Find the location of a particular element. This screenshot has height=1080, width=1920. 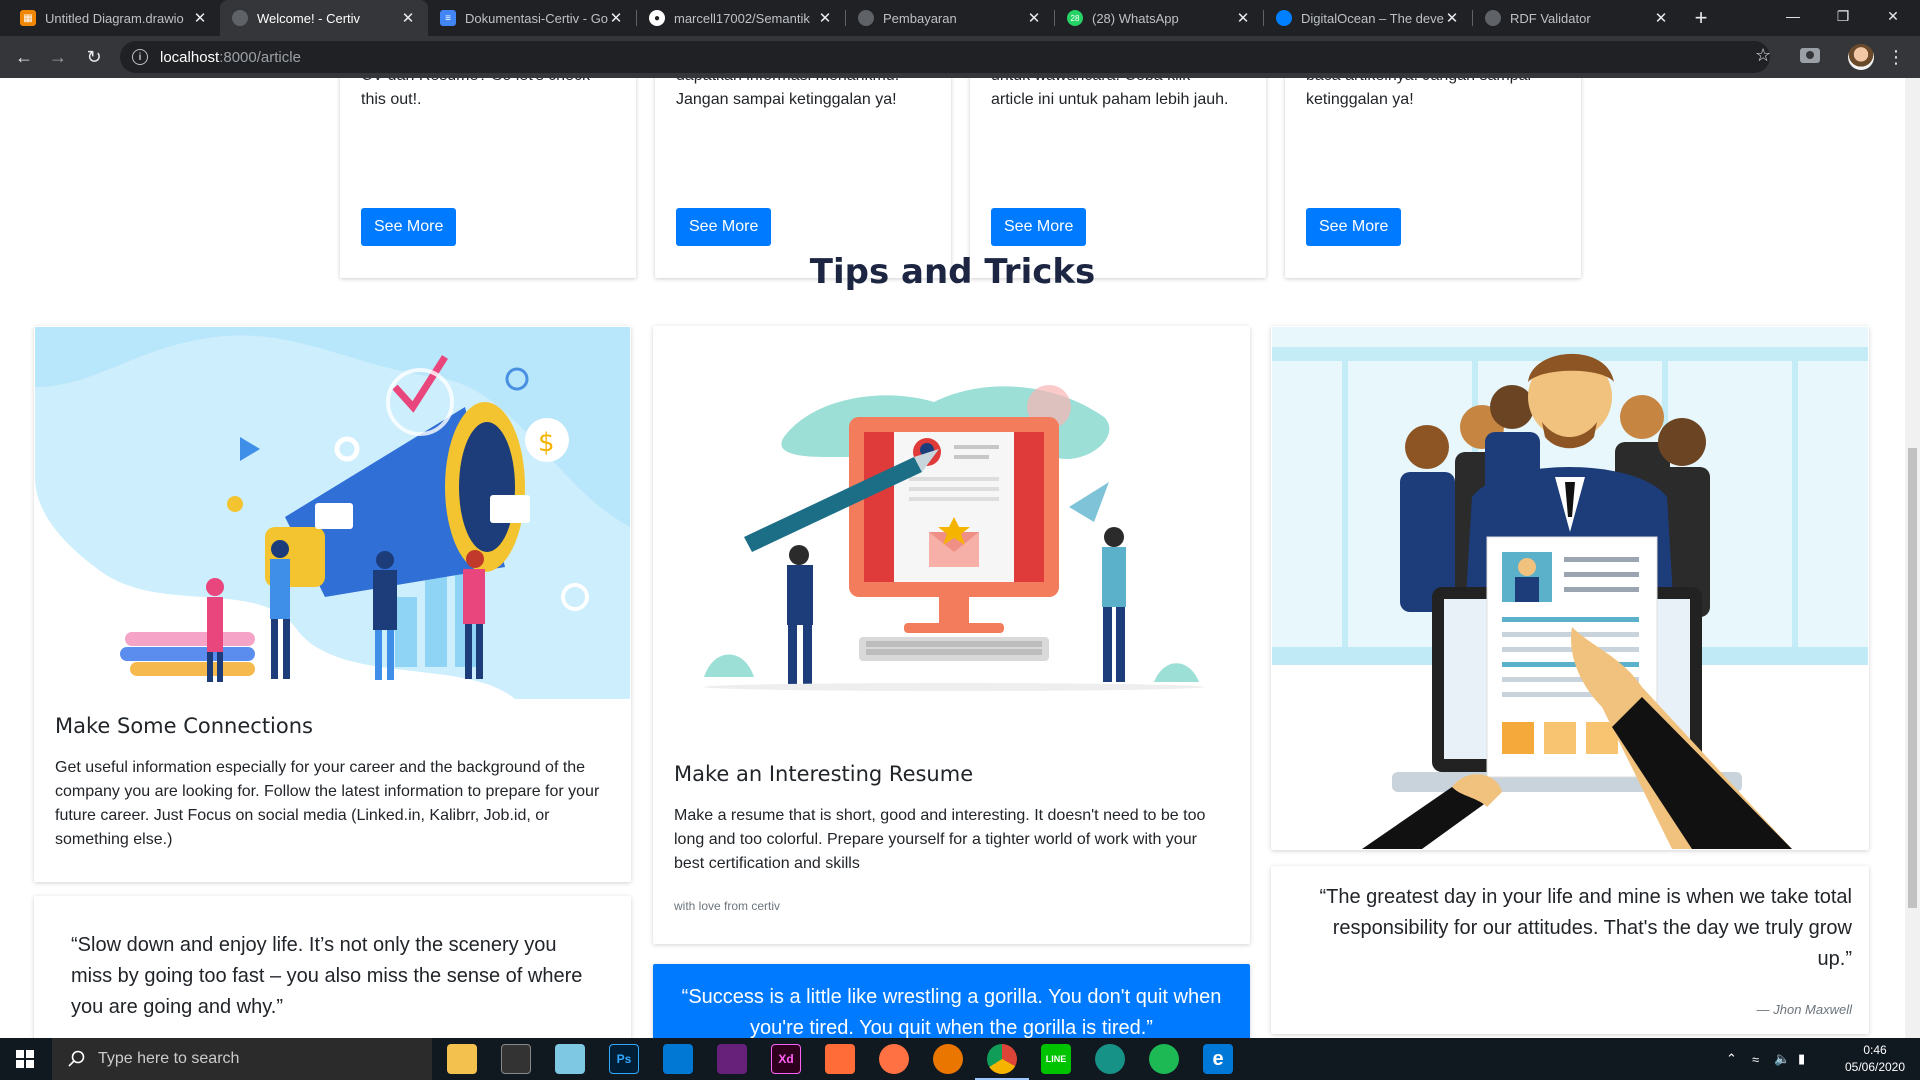

profile-avatar is located at coordinates (1861, 57).